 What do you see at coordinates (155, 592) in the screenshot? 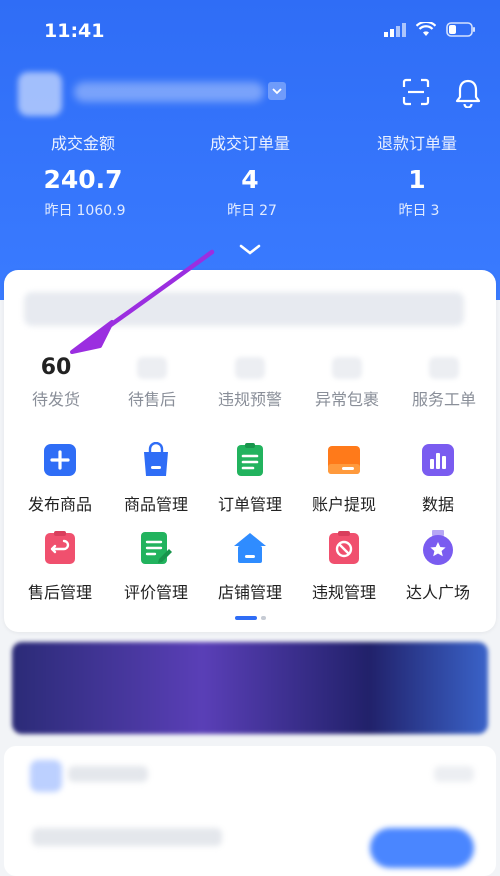
I see `tile-label: 评价管理` at bounding box center [155, 592].